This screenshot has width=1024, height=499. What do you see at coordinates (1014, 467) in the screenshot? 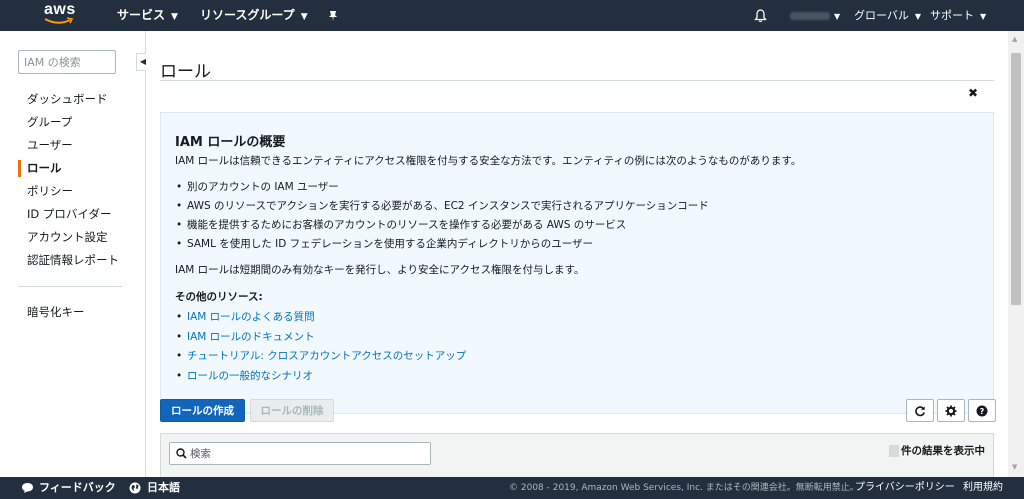
I see `scroll-down-icon: ▼` at bounding box center [1014, 467].